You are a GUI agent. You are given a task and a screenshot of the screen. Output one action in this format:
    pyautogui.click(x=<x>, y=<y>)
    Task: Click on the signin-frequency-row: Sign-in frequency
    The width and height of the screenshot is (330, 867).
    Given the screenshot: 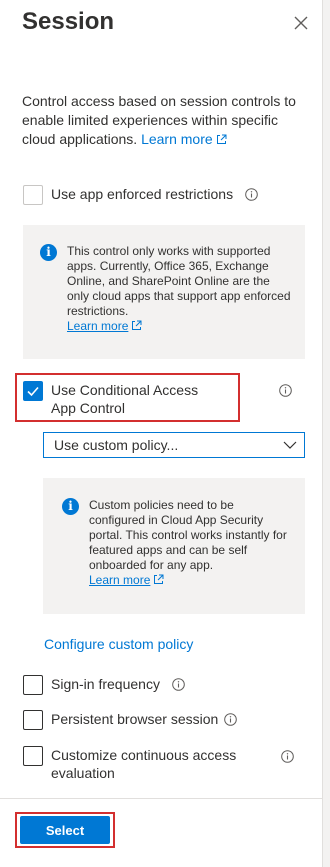 What is the action you would take?
    pyautogui.click(x=91, y=685)
    